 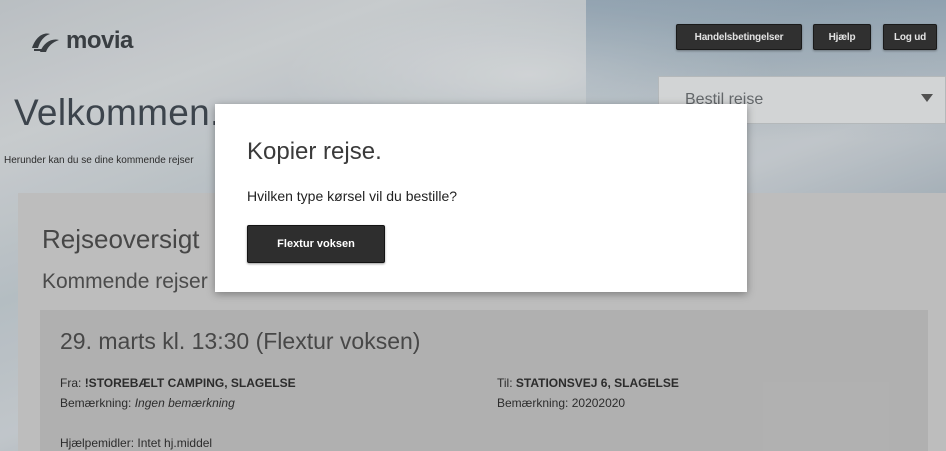 I want to click on dialog-title: Kopier rejse., so click(x=314, y=151).